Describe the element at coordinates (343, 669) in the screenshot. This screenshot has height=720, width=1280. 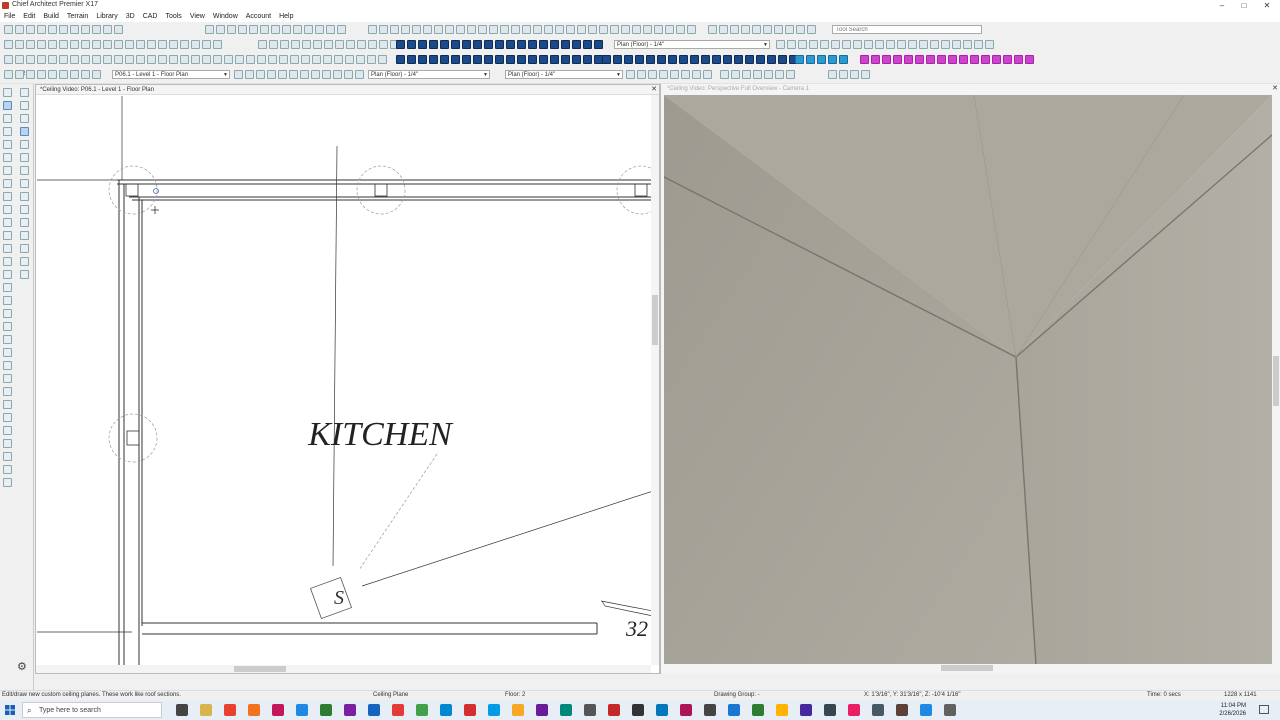
I see `plan-horizontal-scrollbar` at that location.